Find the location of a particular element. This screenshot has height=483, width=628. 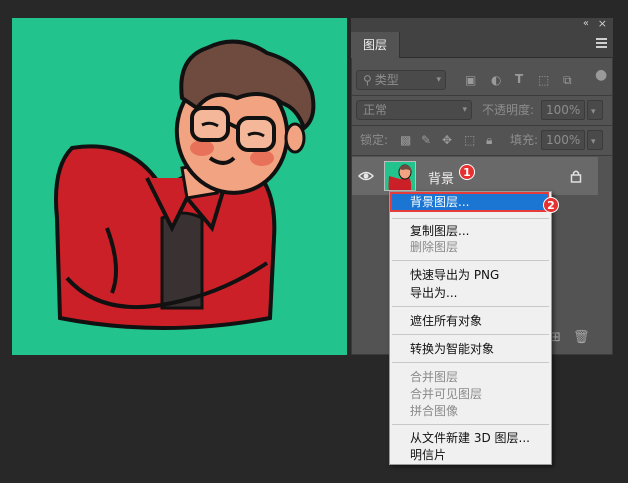

menu-item-convert-to-smart-object: 转换为智能对象 is located at coordinates (452, 349).